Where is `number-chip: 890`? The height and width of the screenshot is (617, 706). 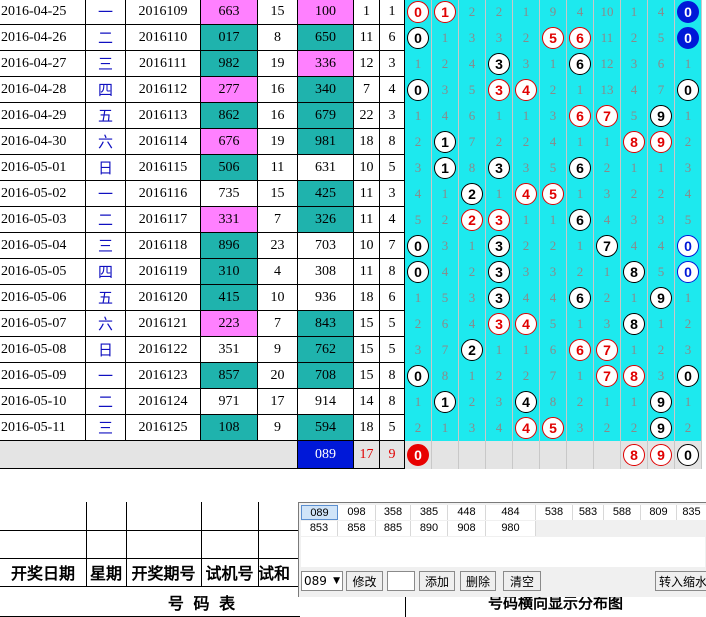 number-chip: 890 is located at coordinates (429, 528).